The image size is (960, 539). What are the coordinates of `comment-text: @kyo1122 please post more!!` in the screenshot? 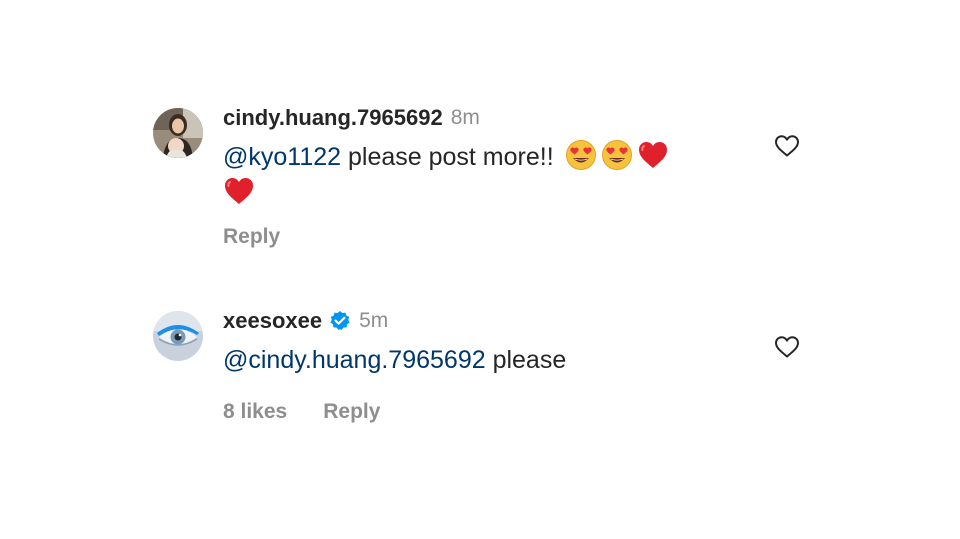 It's located at (478, 175).